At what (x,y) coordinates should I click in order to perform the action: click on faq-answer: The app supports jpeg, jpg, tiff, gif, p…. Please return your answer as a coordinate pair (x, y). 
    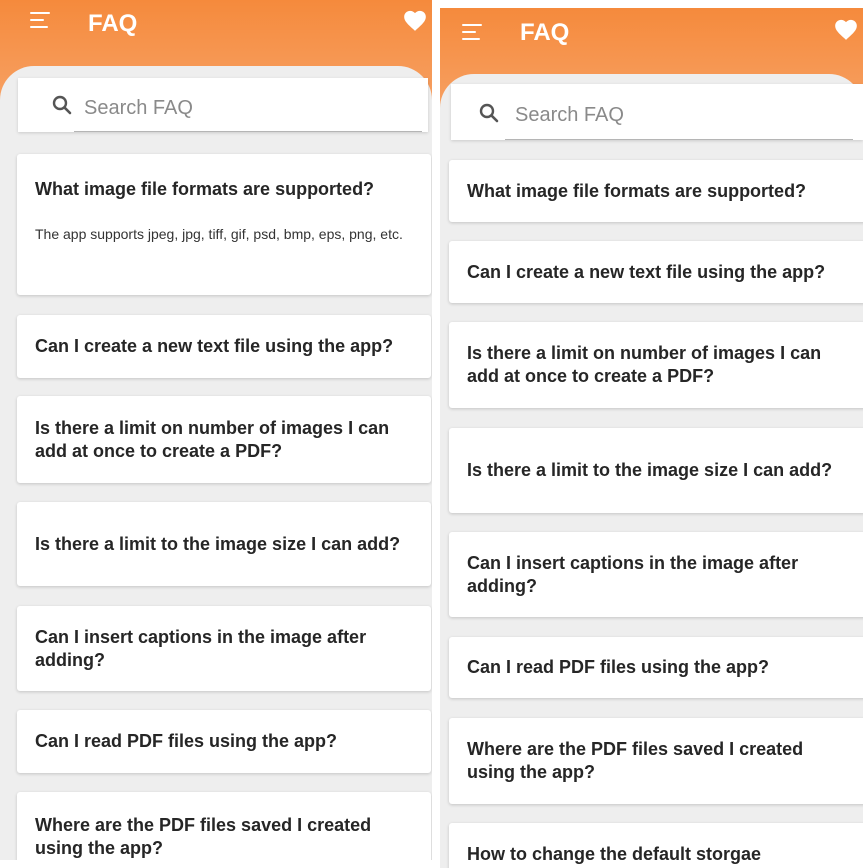
    Looking at the image, I should click on (219, 234).